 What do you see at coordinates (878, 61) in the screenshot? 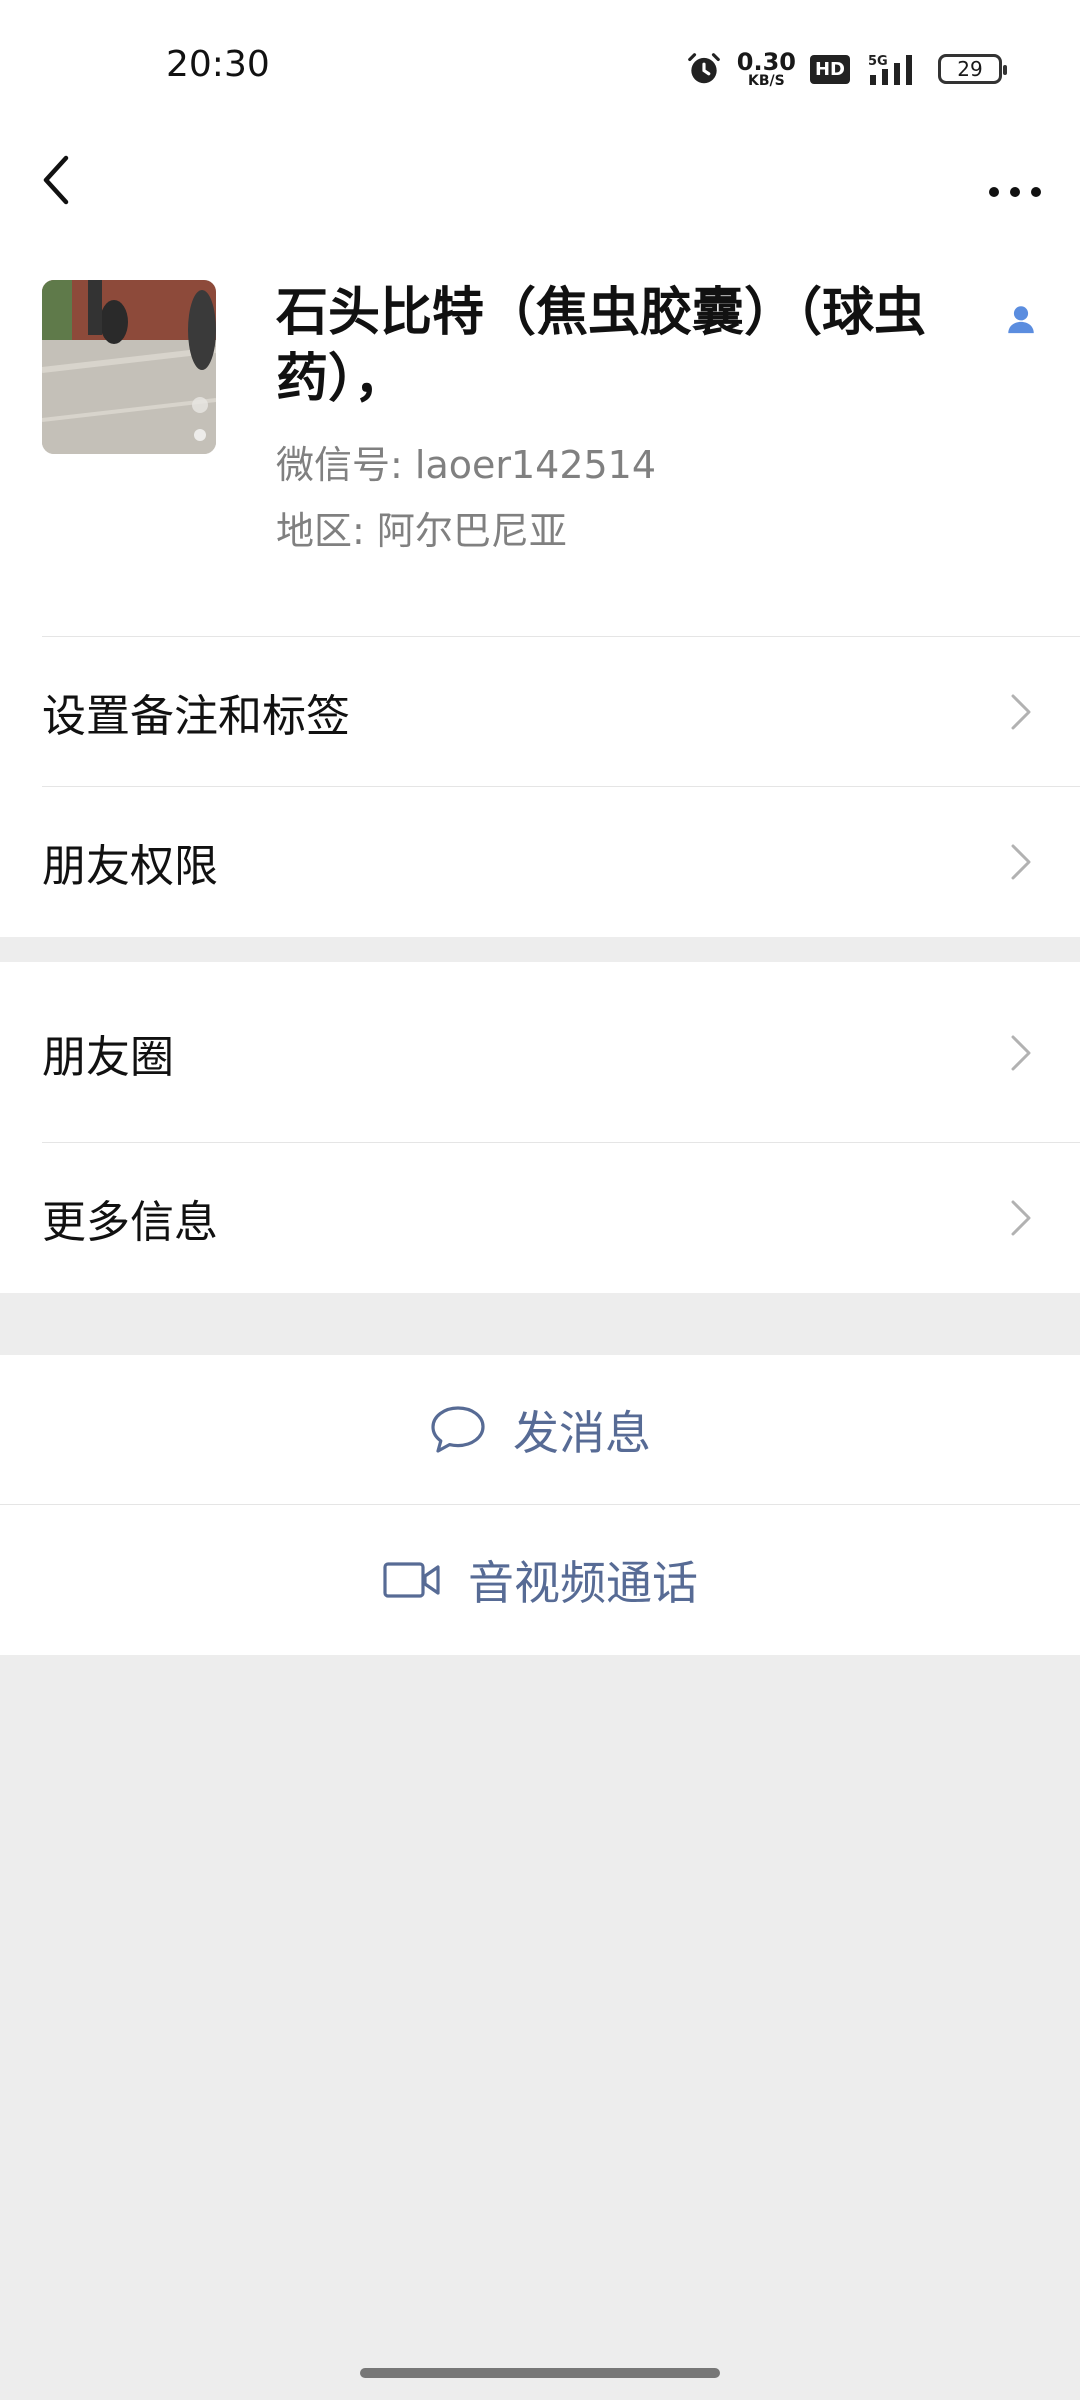
I see `network-type-label: 5G` at bounding box center [878, 61].